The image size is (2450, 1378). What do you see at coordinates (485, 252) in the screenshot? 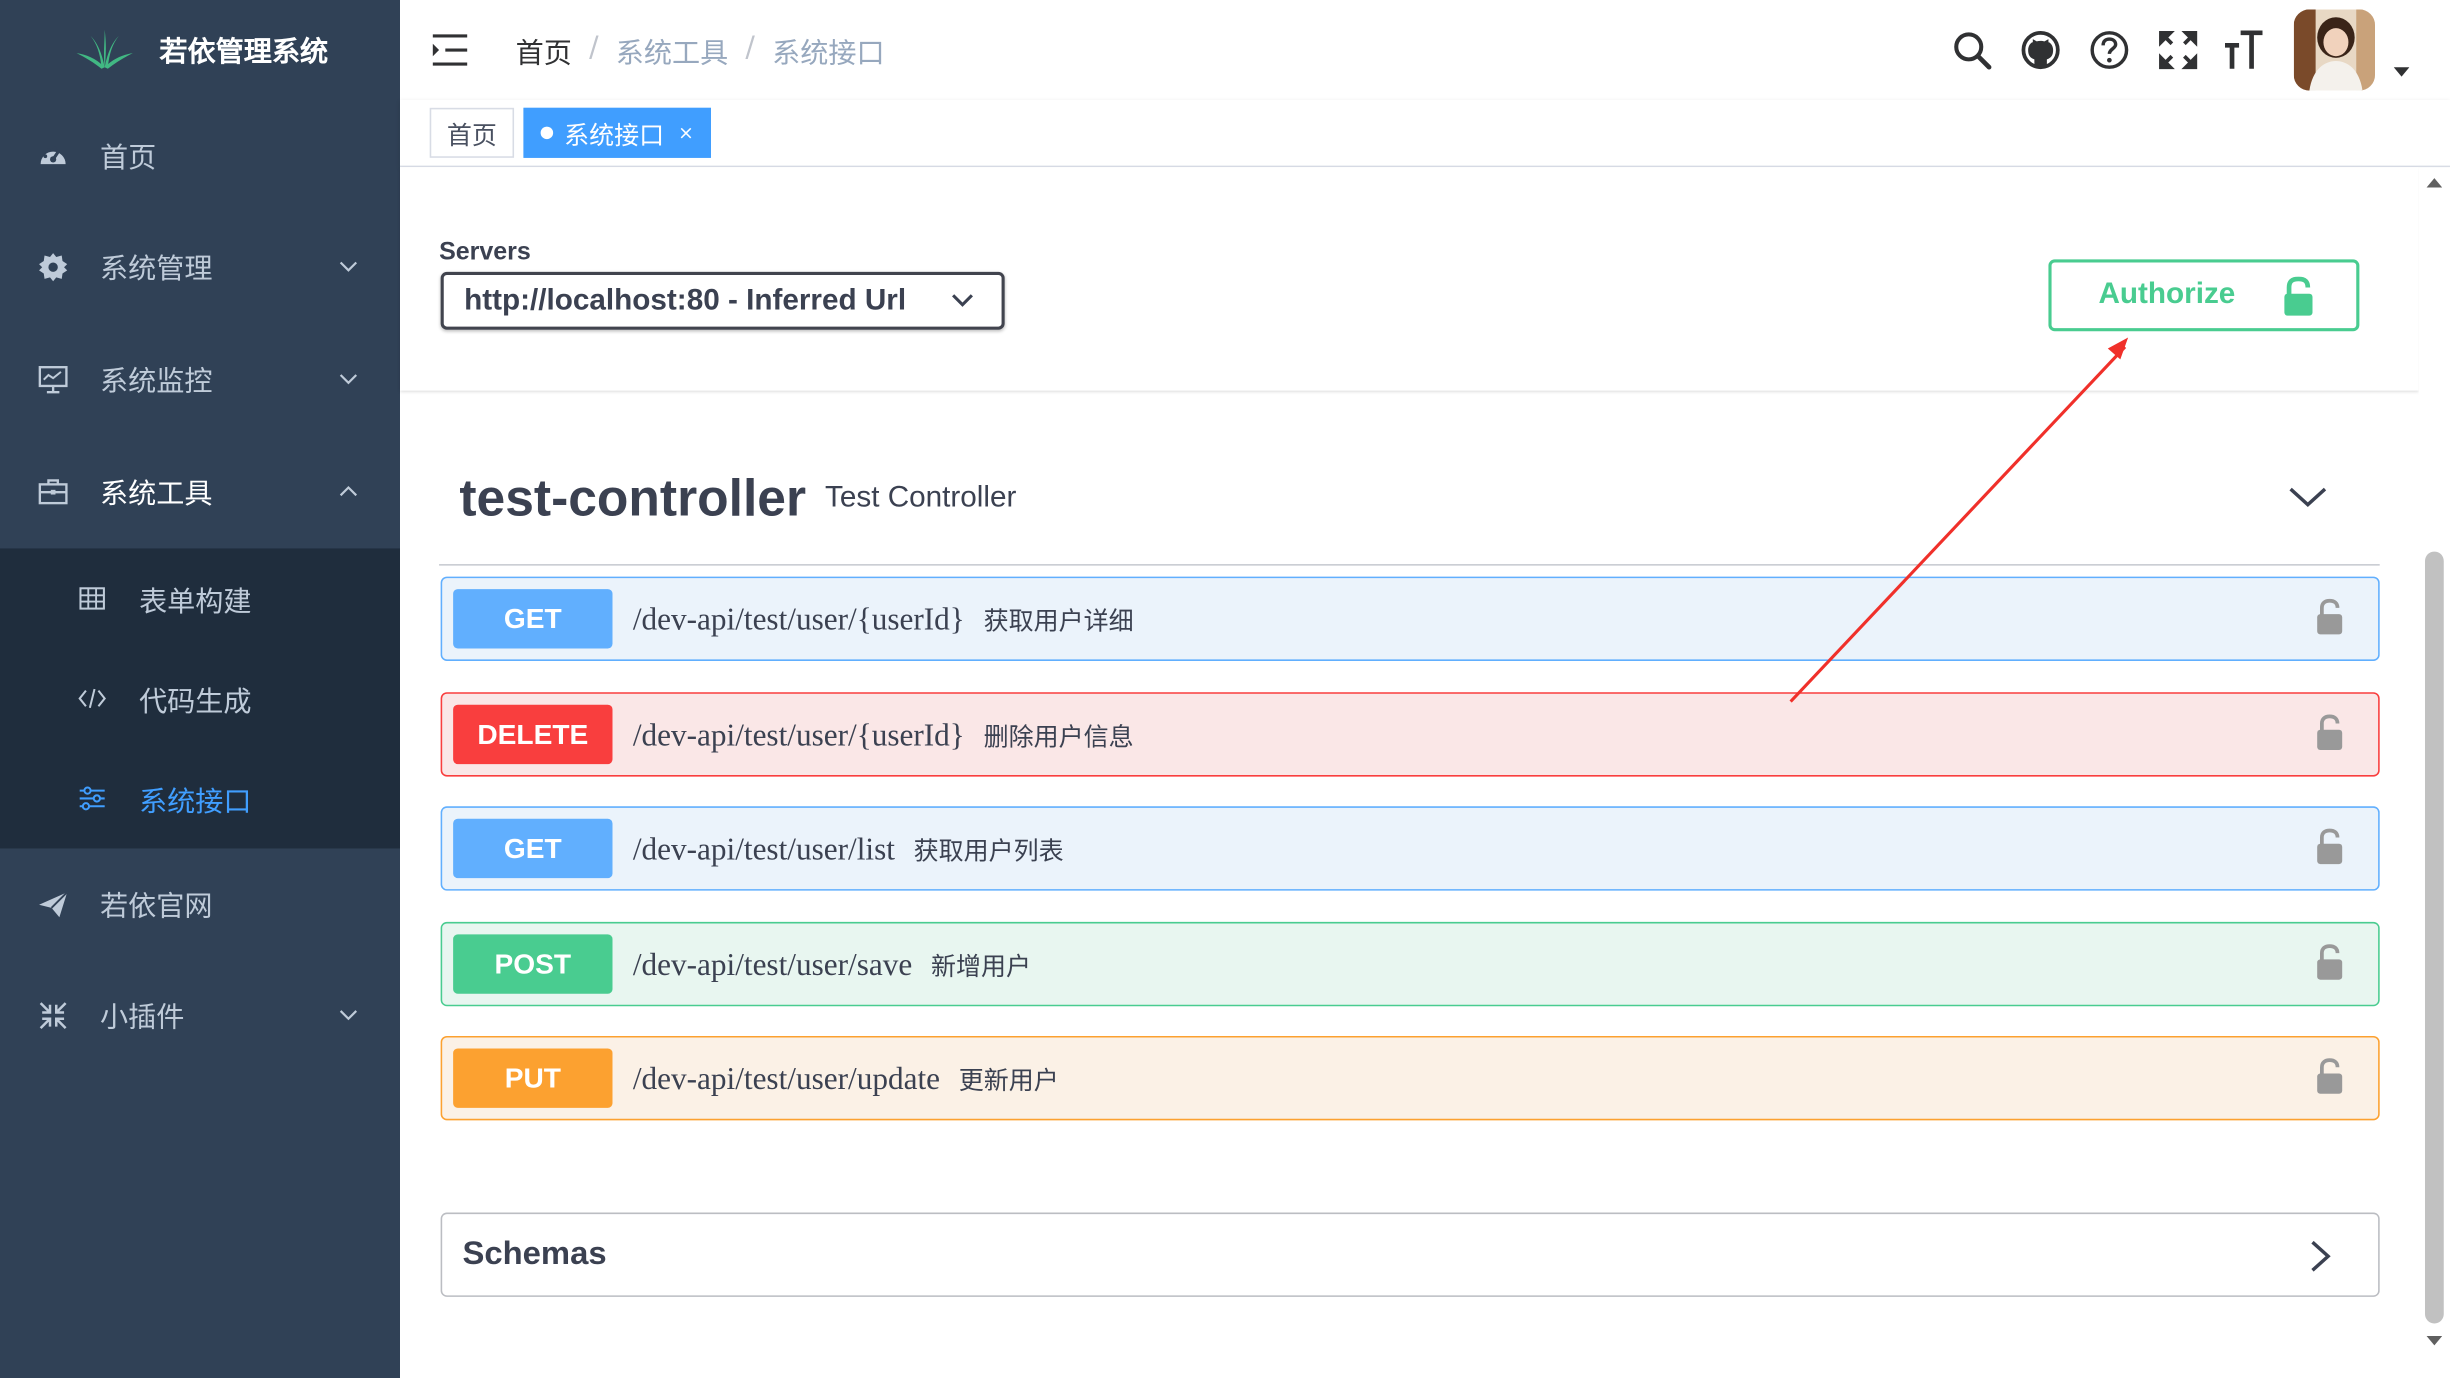
I see `servers-label: Servers` at bounding box center [485, 252].